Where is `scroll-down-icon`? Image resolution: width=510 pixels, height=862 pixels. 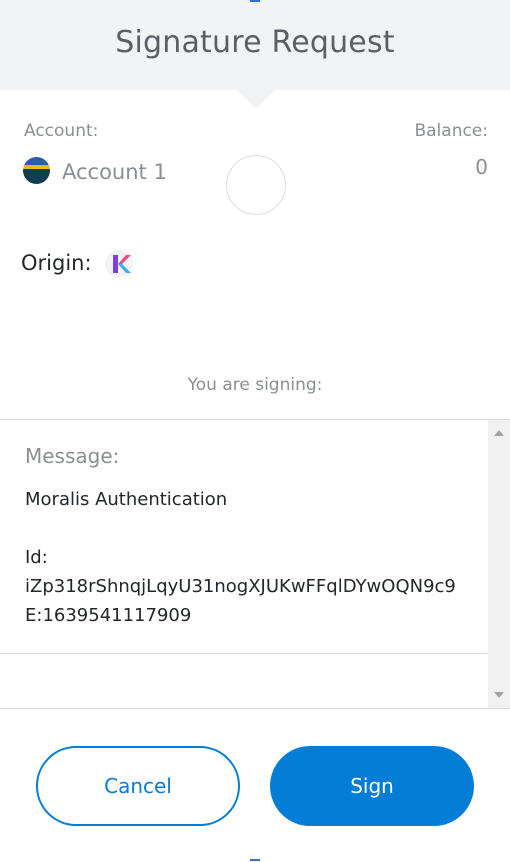 scroll-down-icon is located at coordinates (499, 695).